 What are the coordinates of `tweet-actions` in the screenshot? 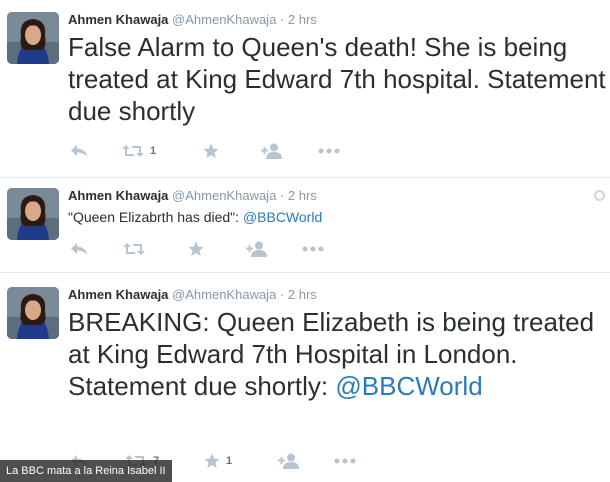 It's located at (220, 249).